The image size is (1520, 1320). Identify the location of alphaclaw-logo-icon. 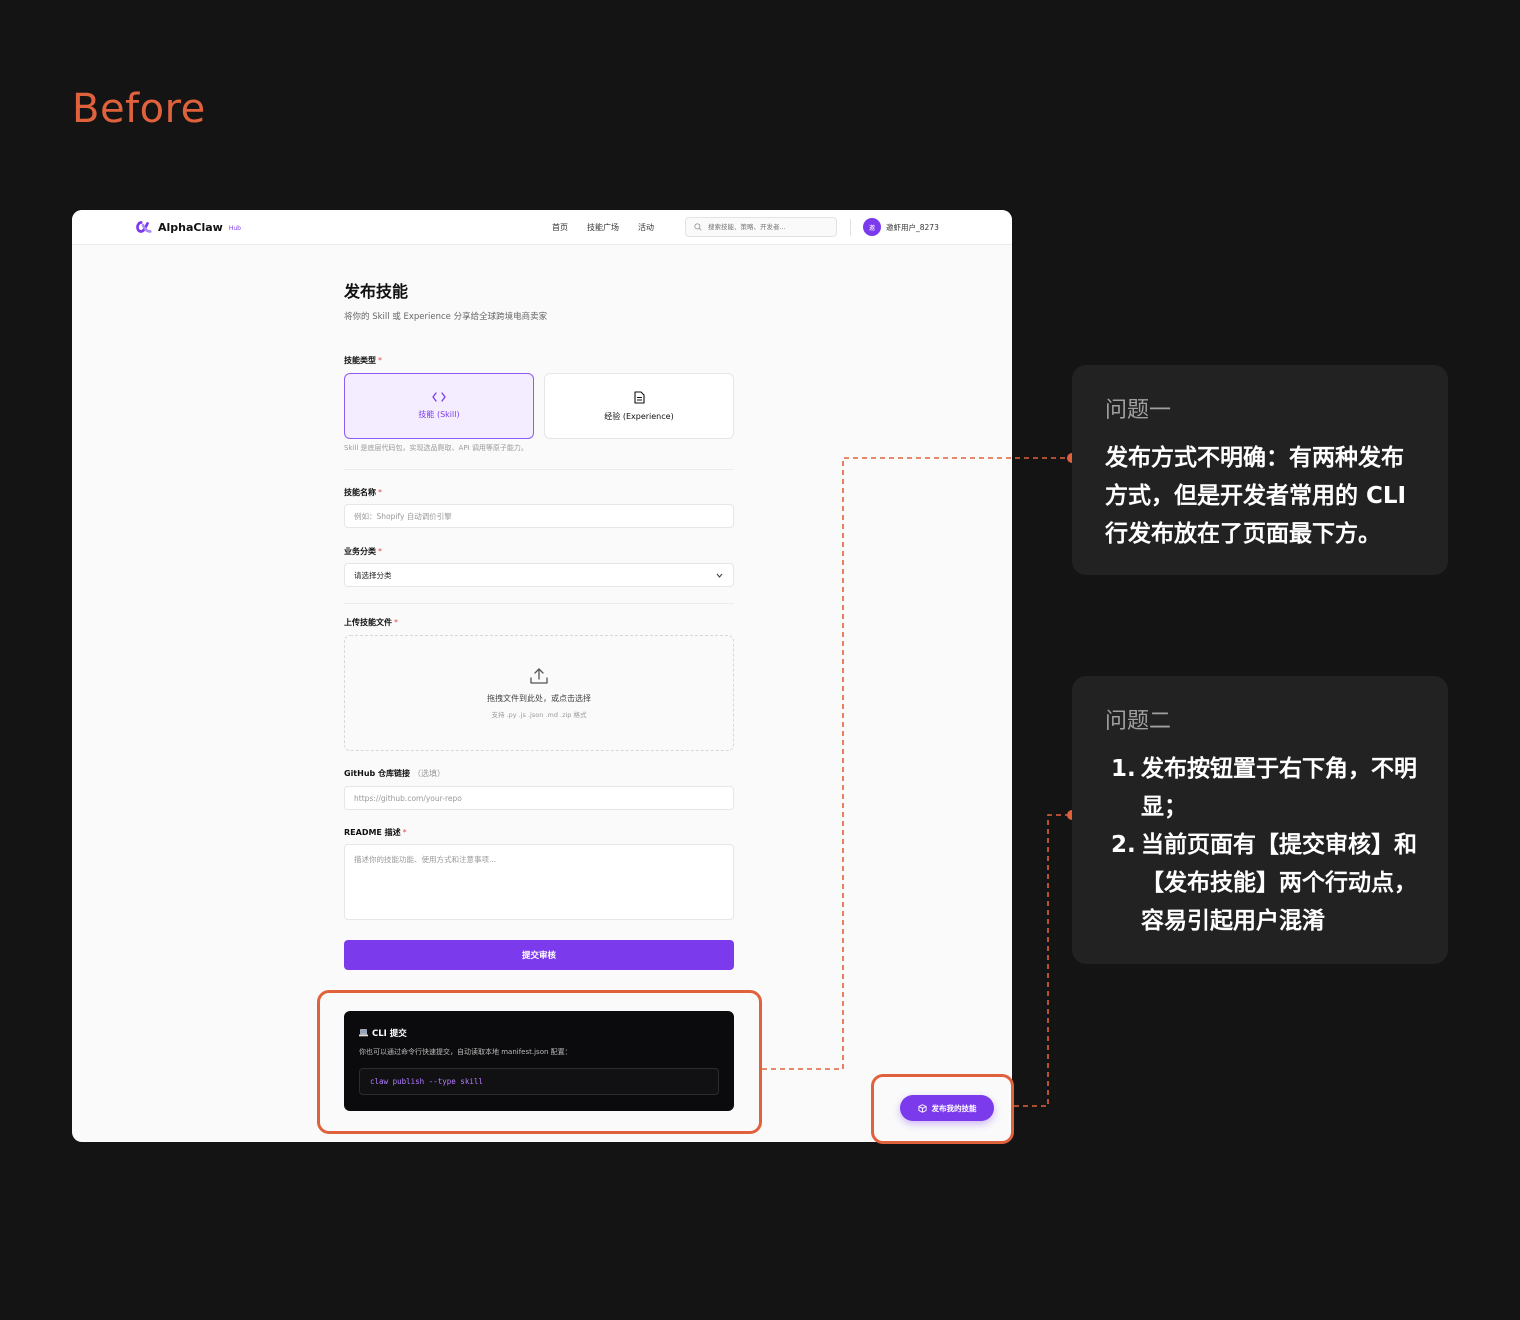
(144, 227).